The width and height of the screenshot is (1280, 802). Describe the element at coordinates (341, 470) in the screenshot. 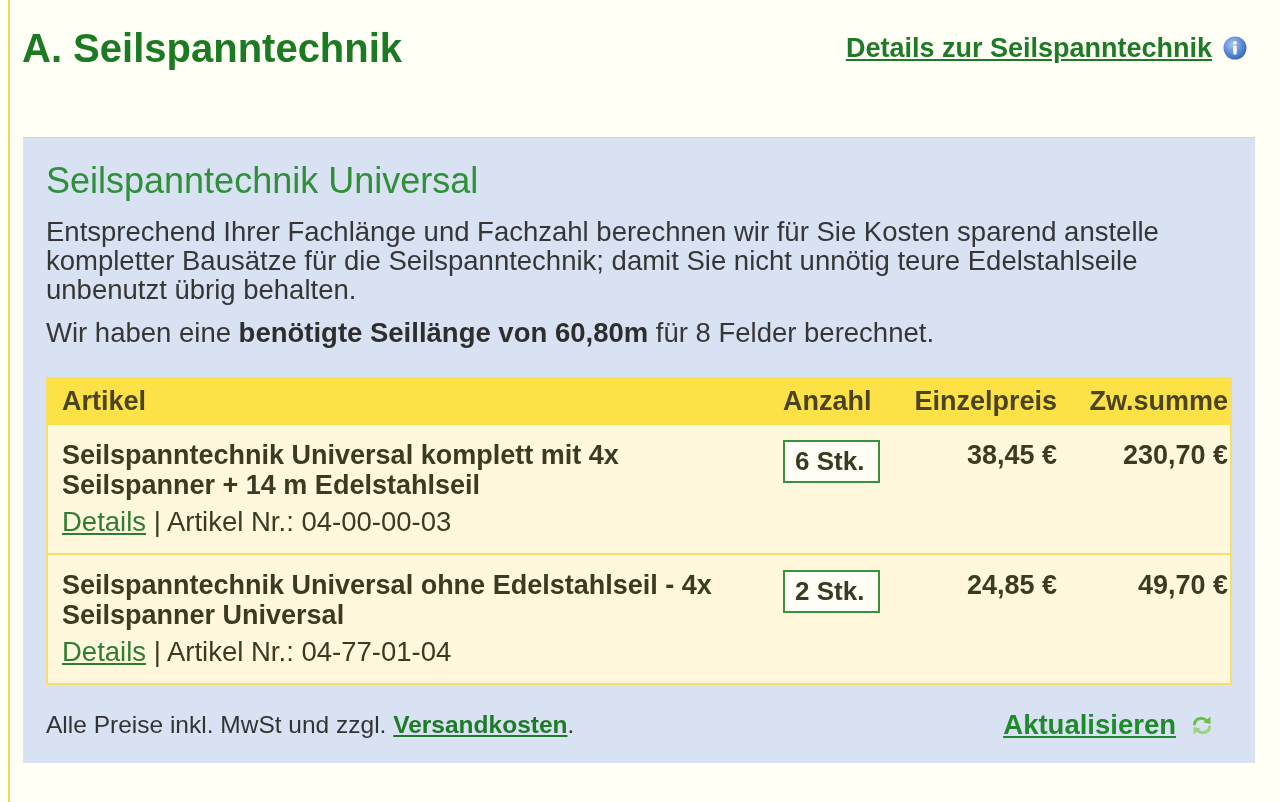

I see `product-name: Seilspanntechnik Universal komplett mit 4x Seilspanner + 14 m Edelstahlseil` at that location.